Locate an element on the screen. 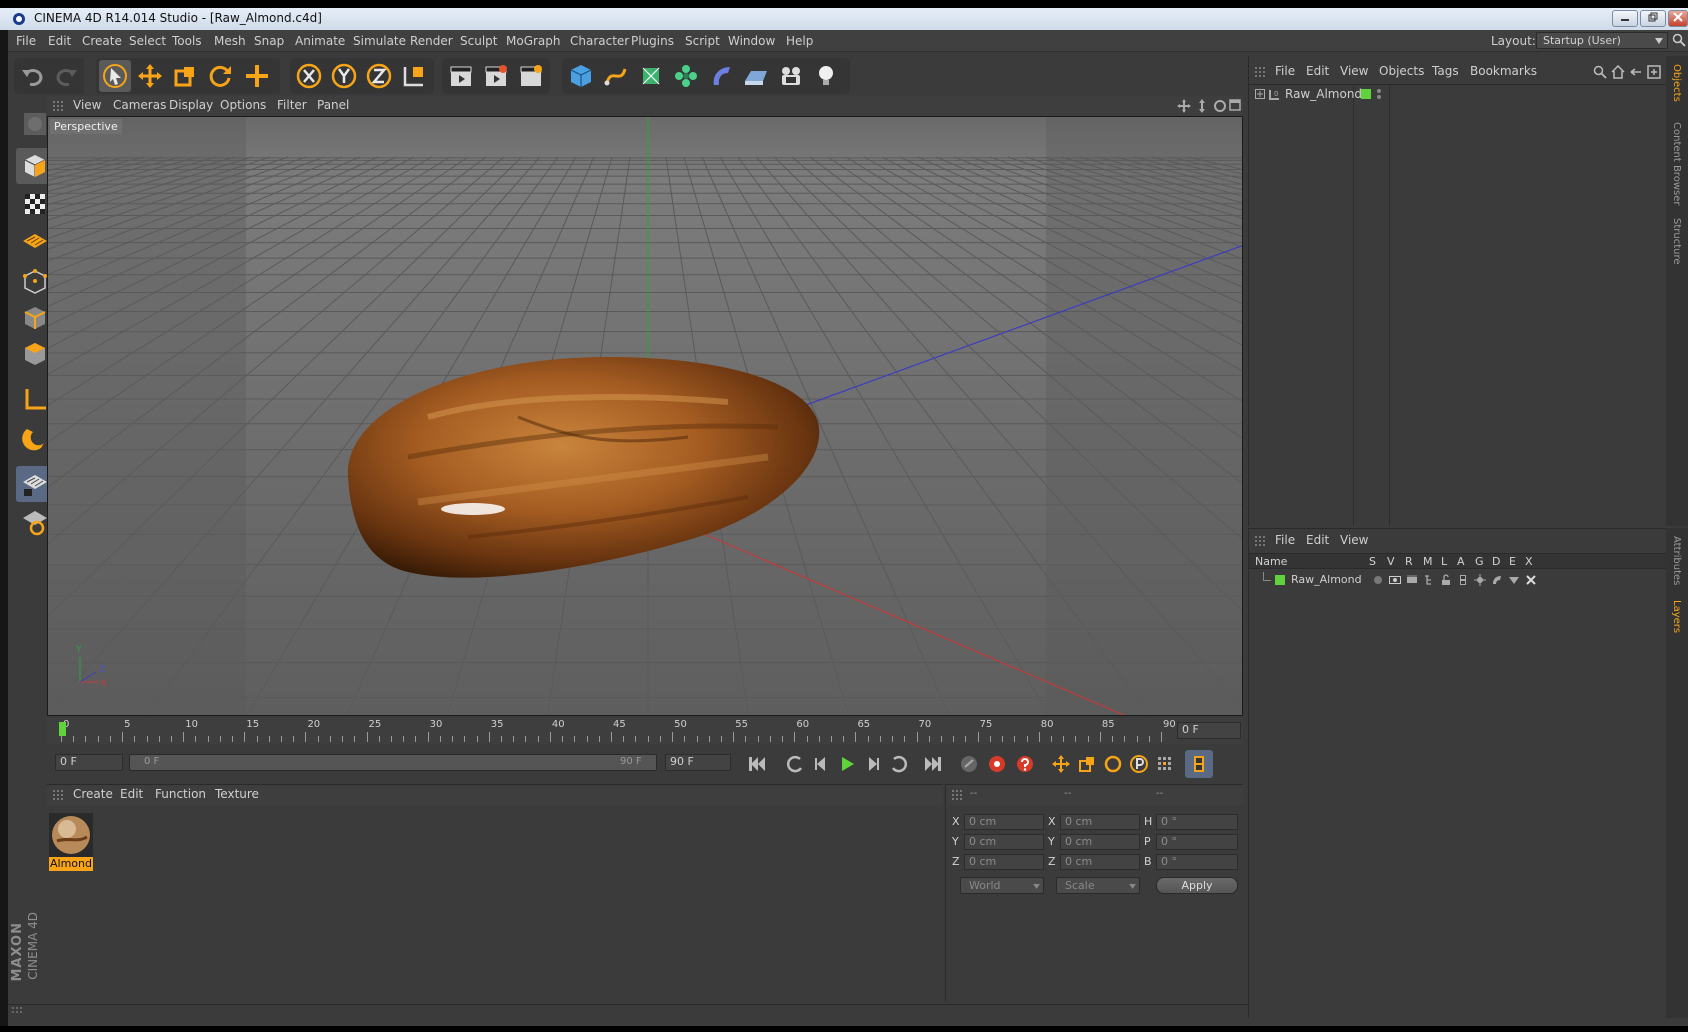 The width and height of the screenshot is (1688, 1032). visible-eye-icon is located at coordinates (1395, 580).